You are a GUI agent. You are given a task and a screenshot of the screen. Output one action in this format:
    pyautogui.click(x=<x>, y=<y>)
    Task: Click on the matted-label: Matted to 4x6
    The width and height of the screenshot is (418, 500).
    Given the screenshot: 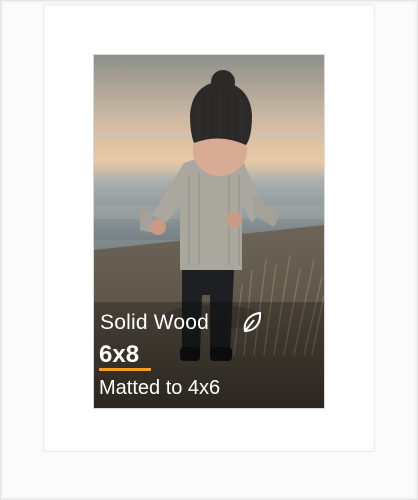 What is the action you would take?
    pyautogui.click(x=160, y=388)
    